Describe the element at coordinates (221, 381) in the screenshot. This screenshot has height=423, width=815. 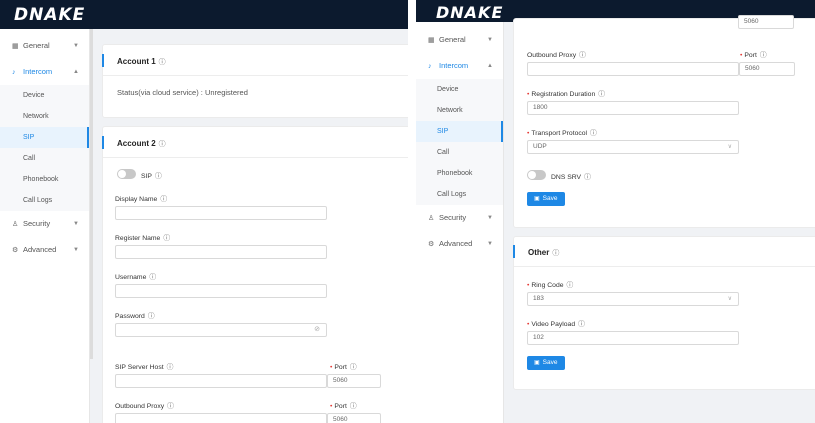
I see `sip-server-host-field` at that location.